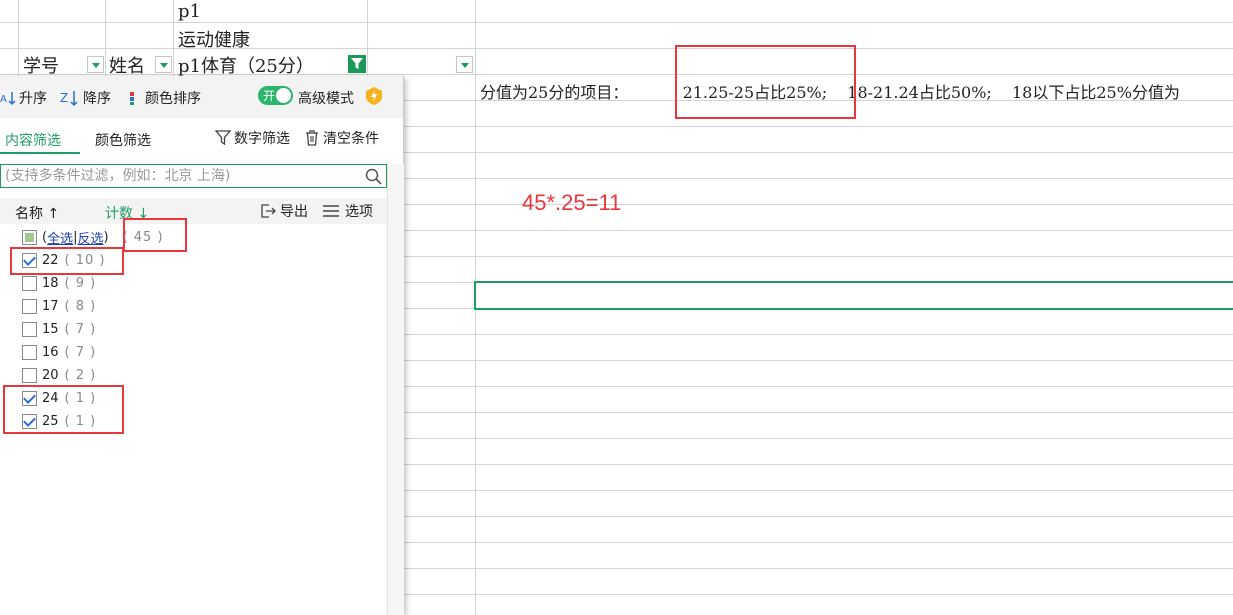 The height and width of the screenshot is (615, 1233). Describe the element at coordinates (40, 153) in the screenshot. I see `active-tab-underline` at that location.